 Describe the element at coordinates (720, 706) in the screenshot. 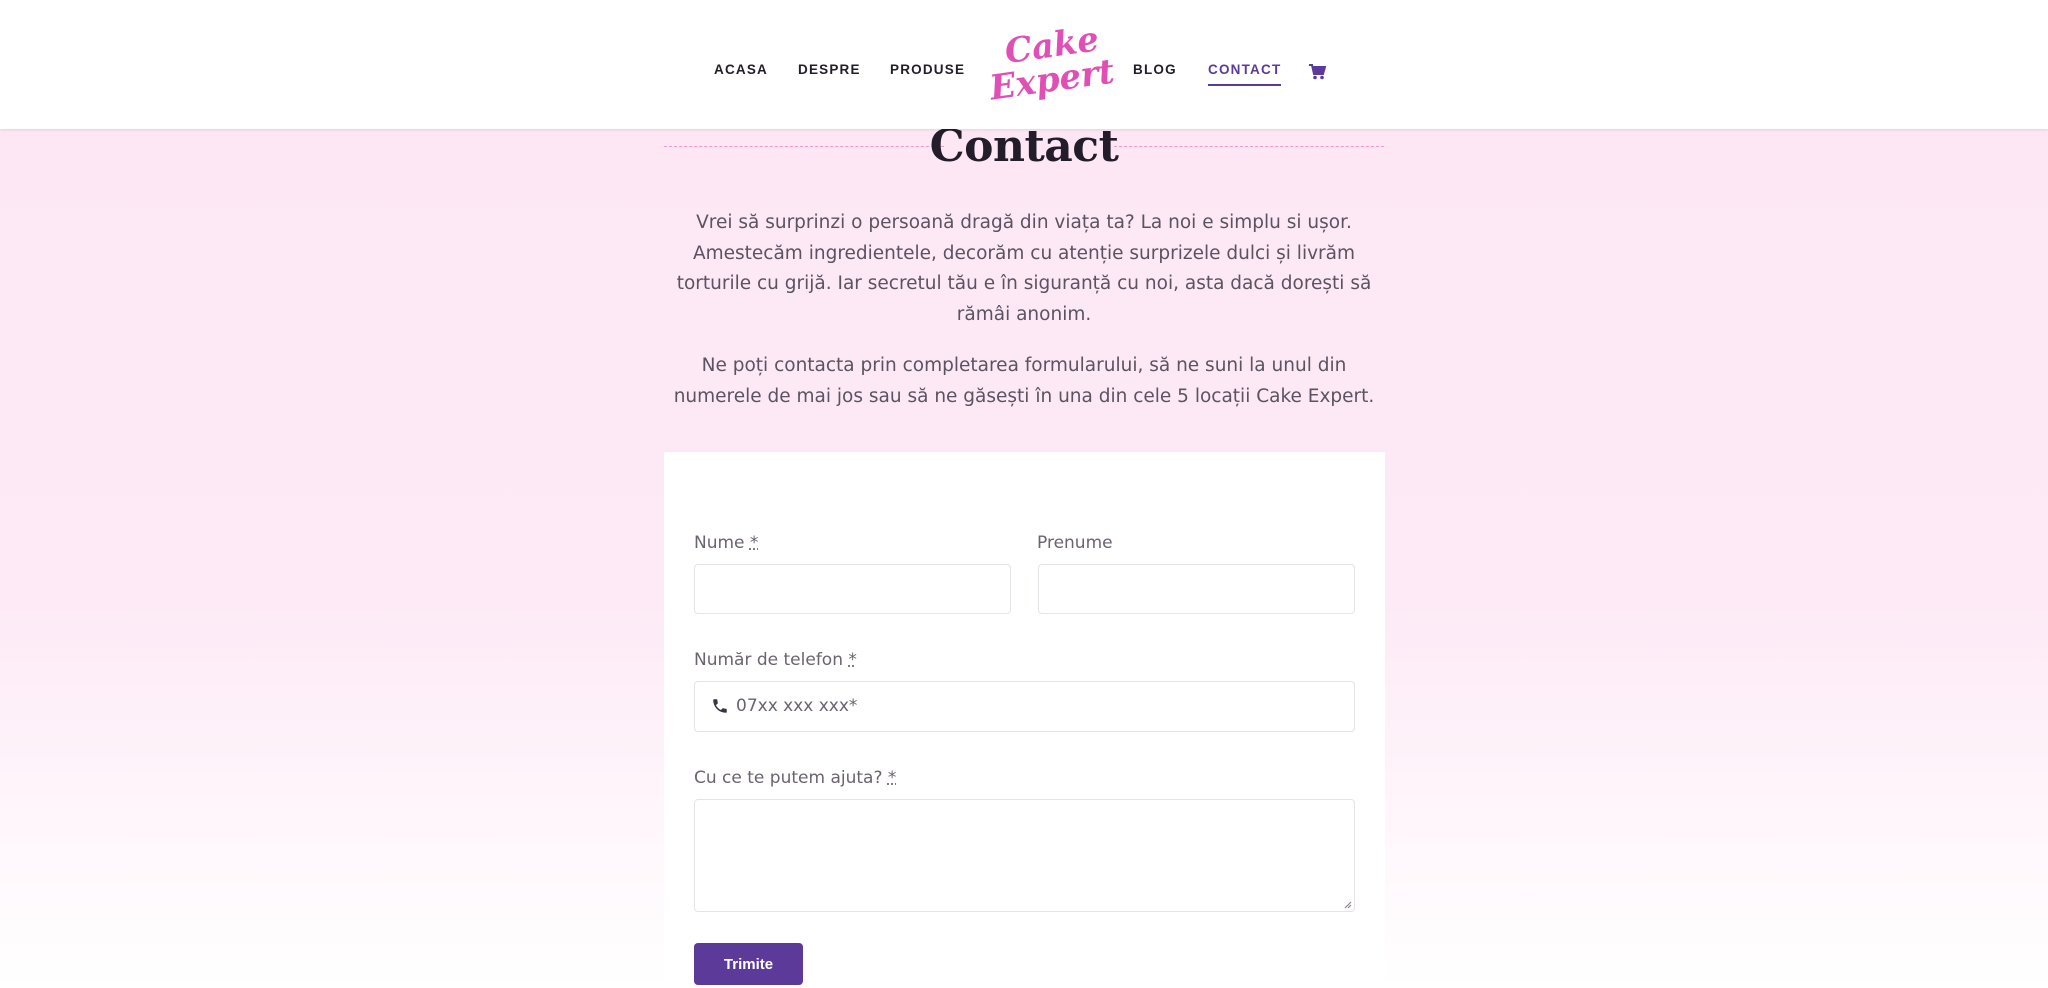

I see `phone-icon` at that location.